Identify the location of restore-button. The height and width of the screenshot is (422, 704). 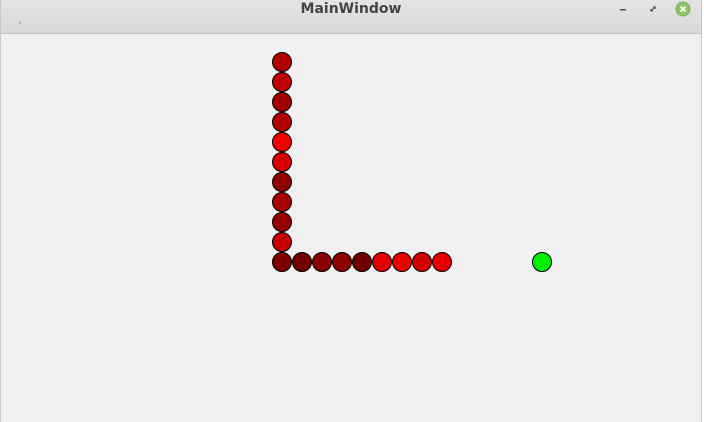
(653, 9).